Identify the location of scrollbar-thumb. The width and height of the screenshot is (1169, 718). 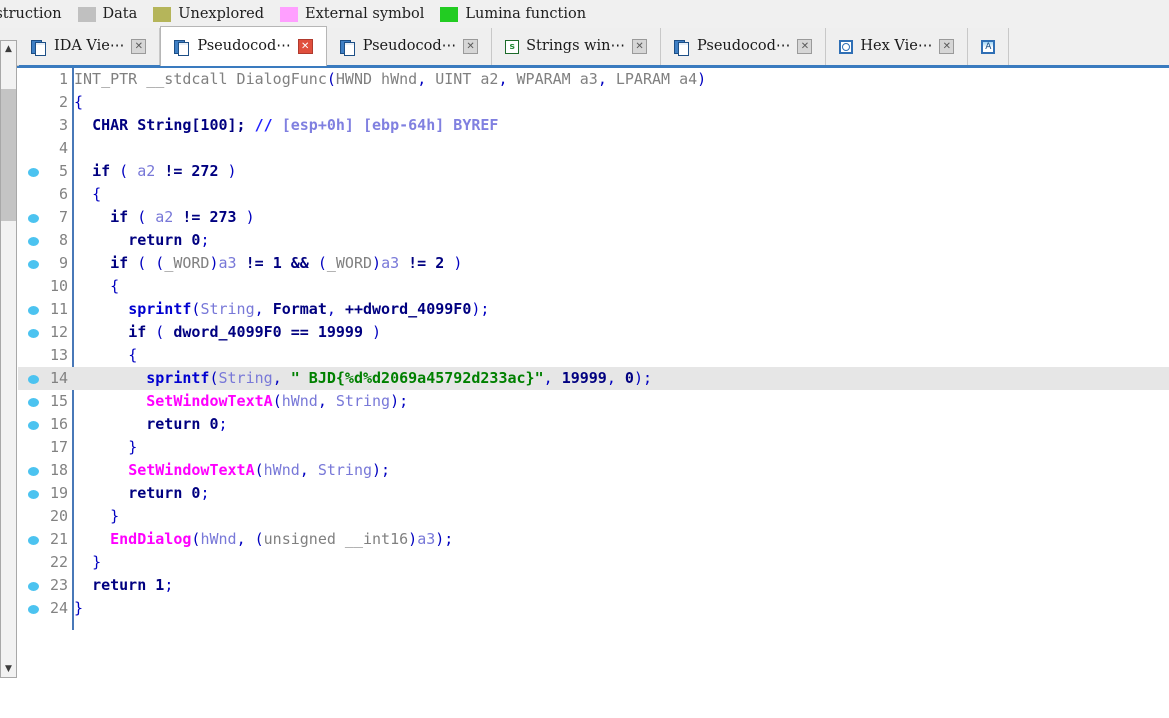
(8, 155).